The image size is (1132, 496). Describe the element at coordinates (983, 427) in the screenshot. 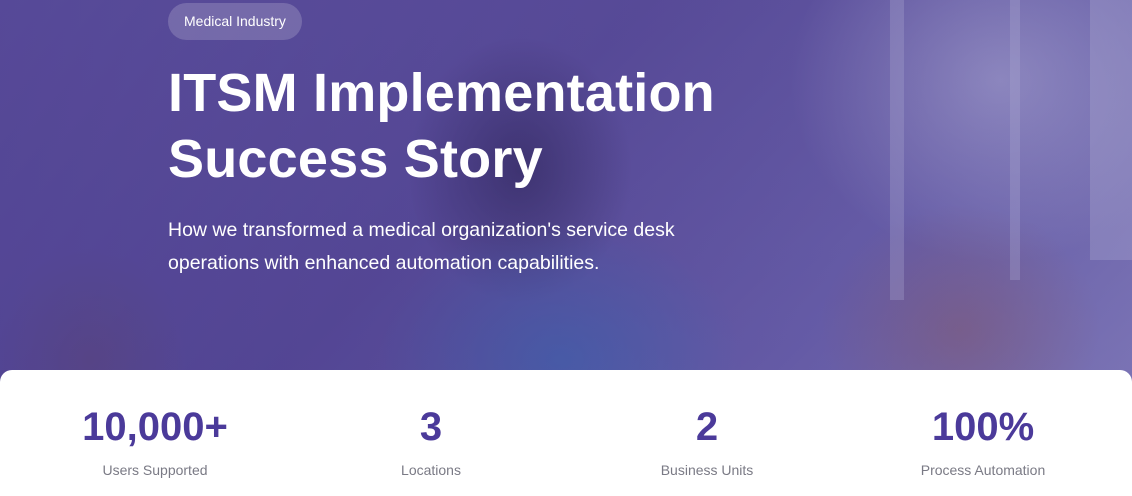

I see `stat-value: 100%` at that location.